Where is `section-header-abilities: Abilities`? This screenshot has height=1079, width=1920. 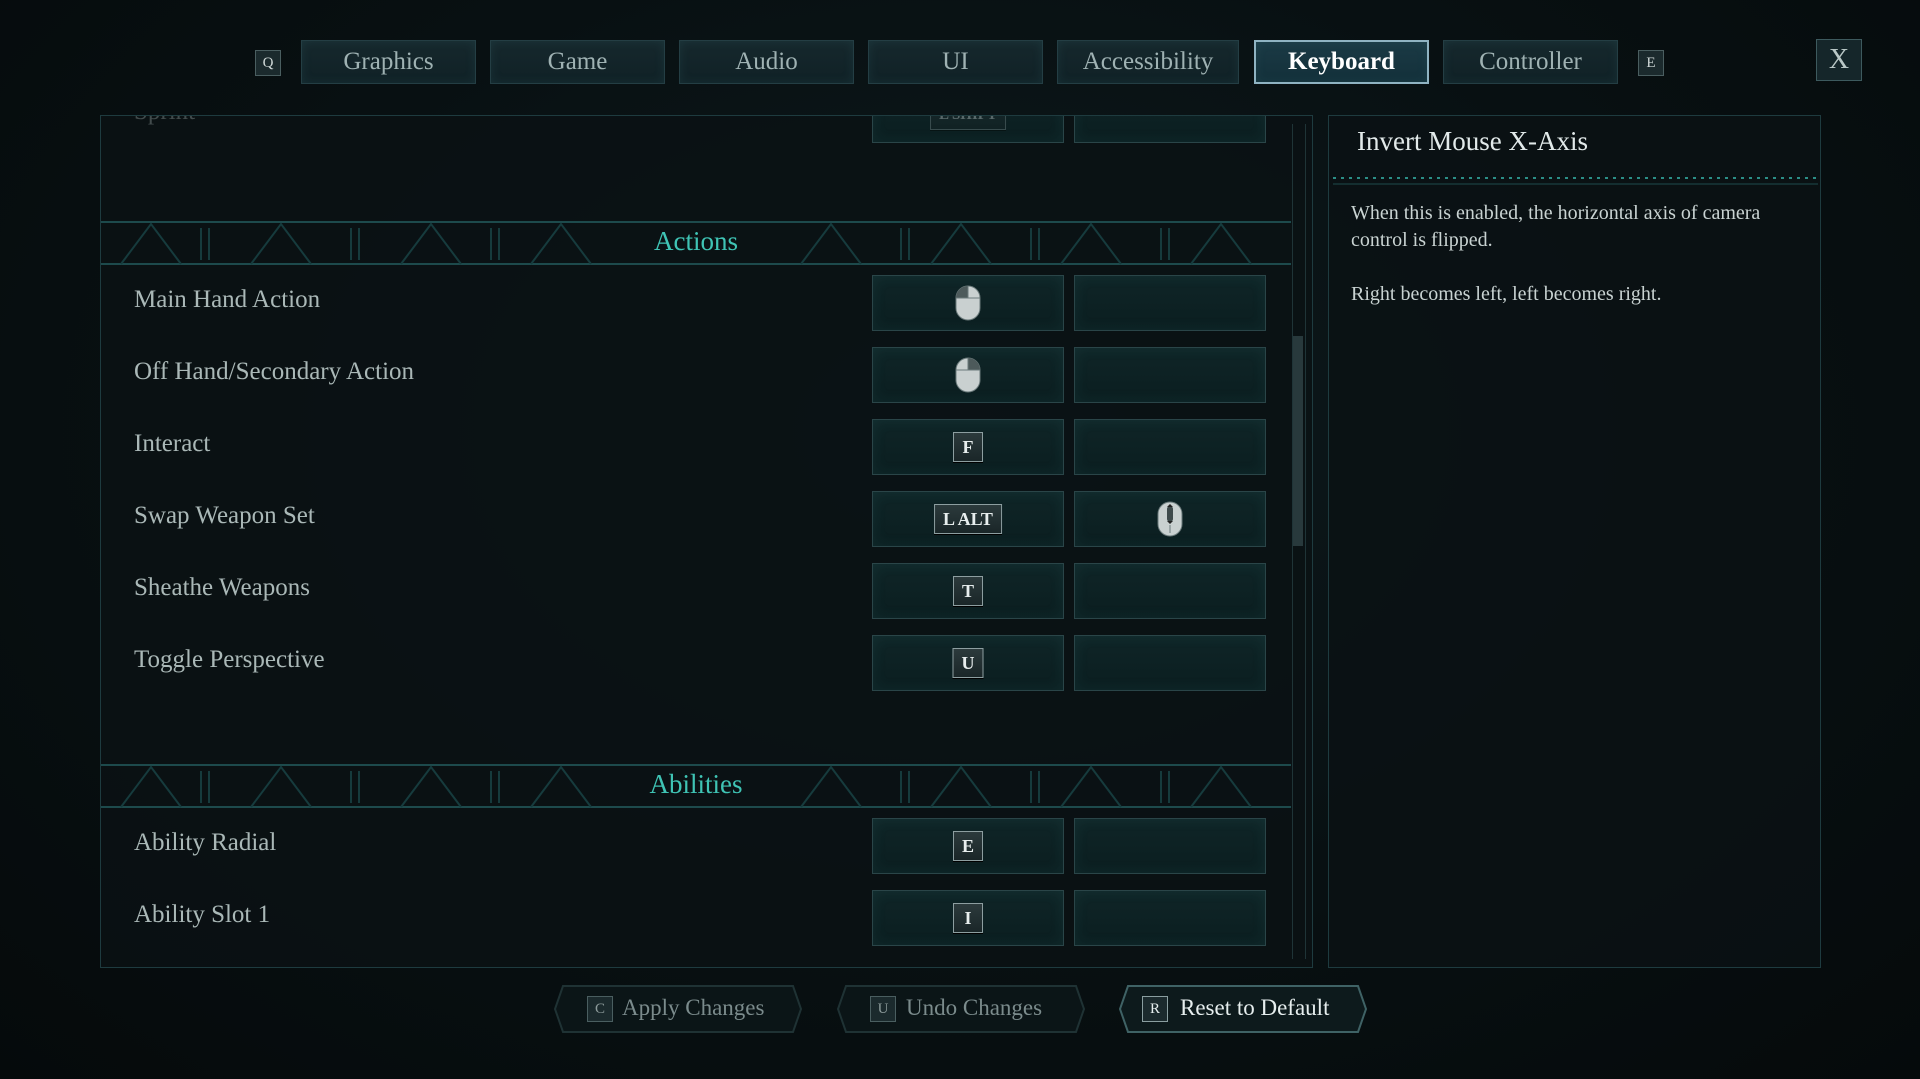 section-header-abilities: Abilities is located at coordinates (696, 786).